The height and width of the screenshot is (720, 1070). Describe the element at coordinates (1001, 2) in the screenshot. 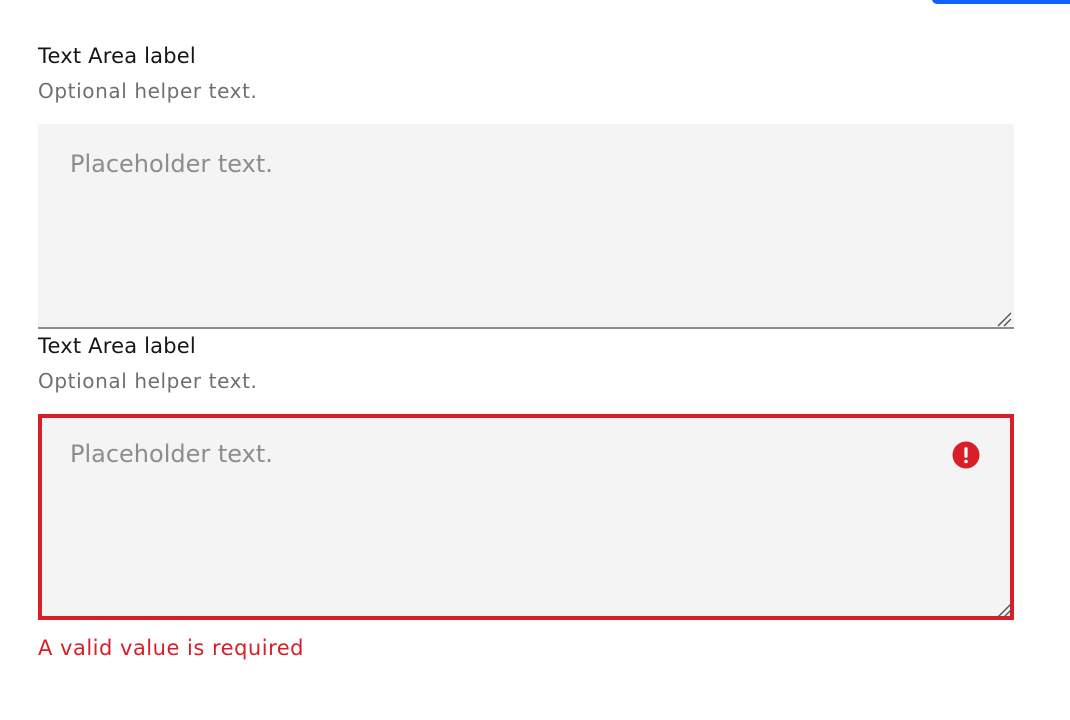

I see `top-accent-button-edge` at that location.